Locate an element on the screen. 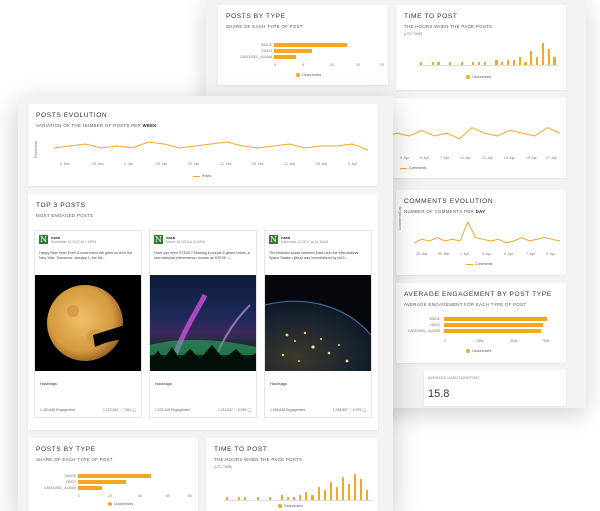 The image size is (600, 511). tick-label: 3. Apr is located at coordinates (486, 254).